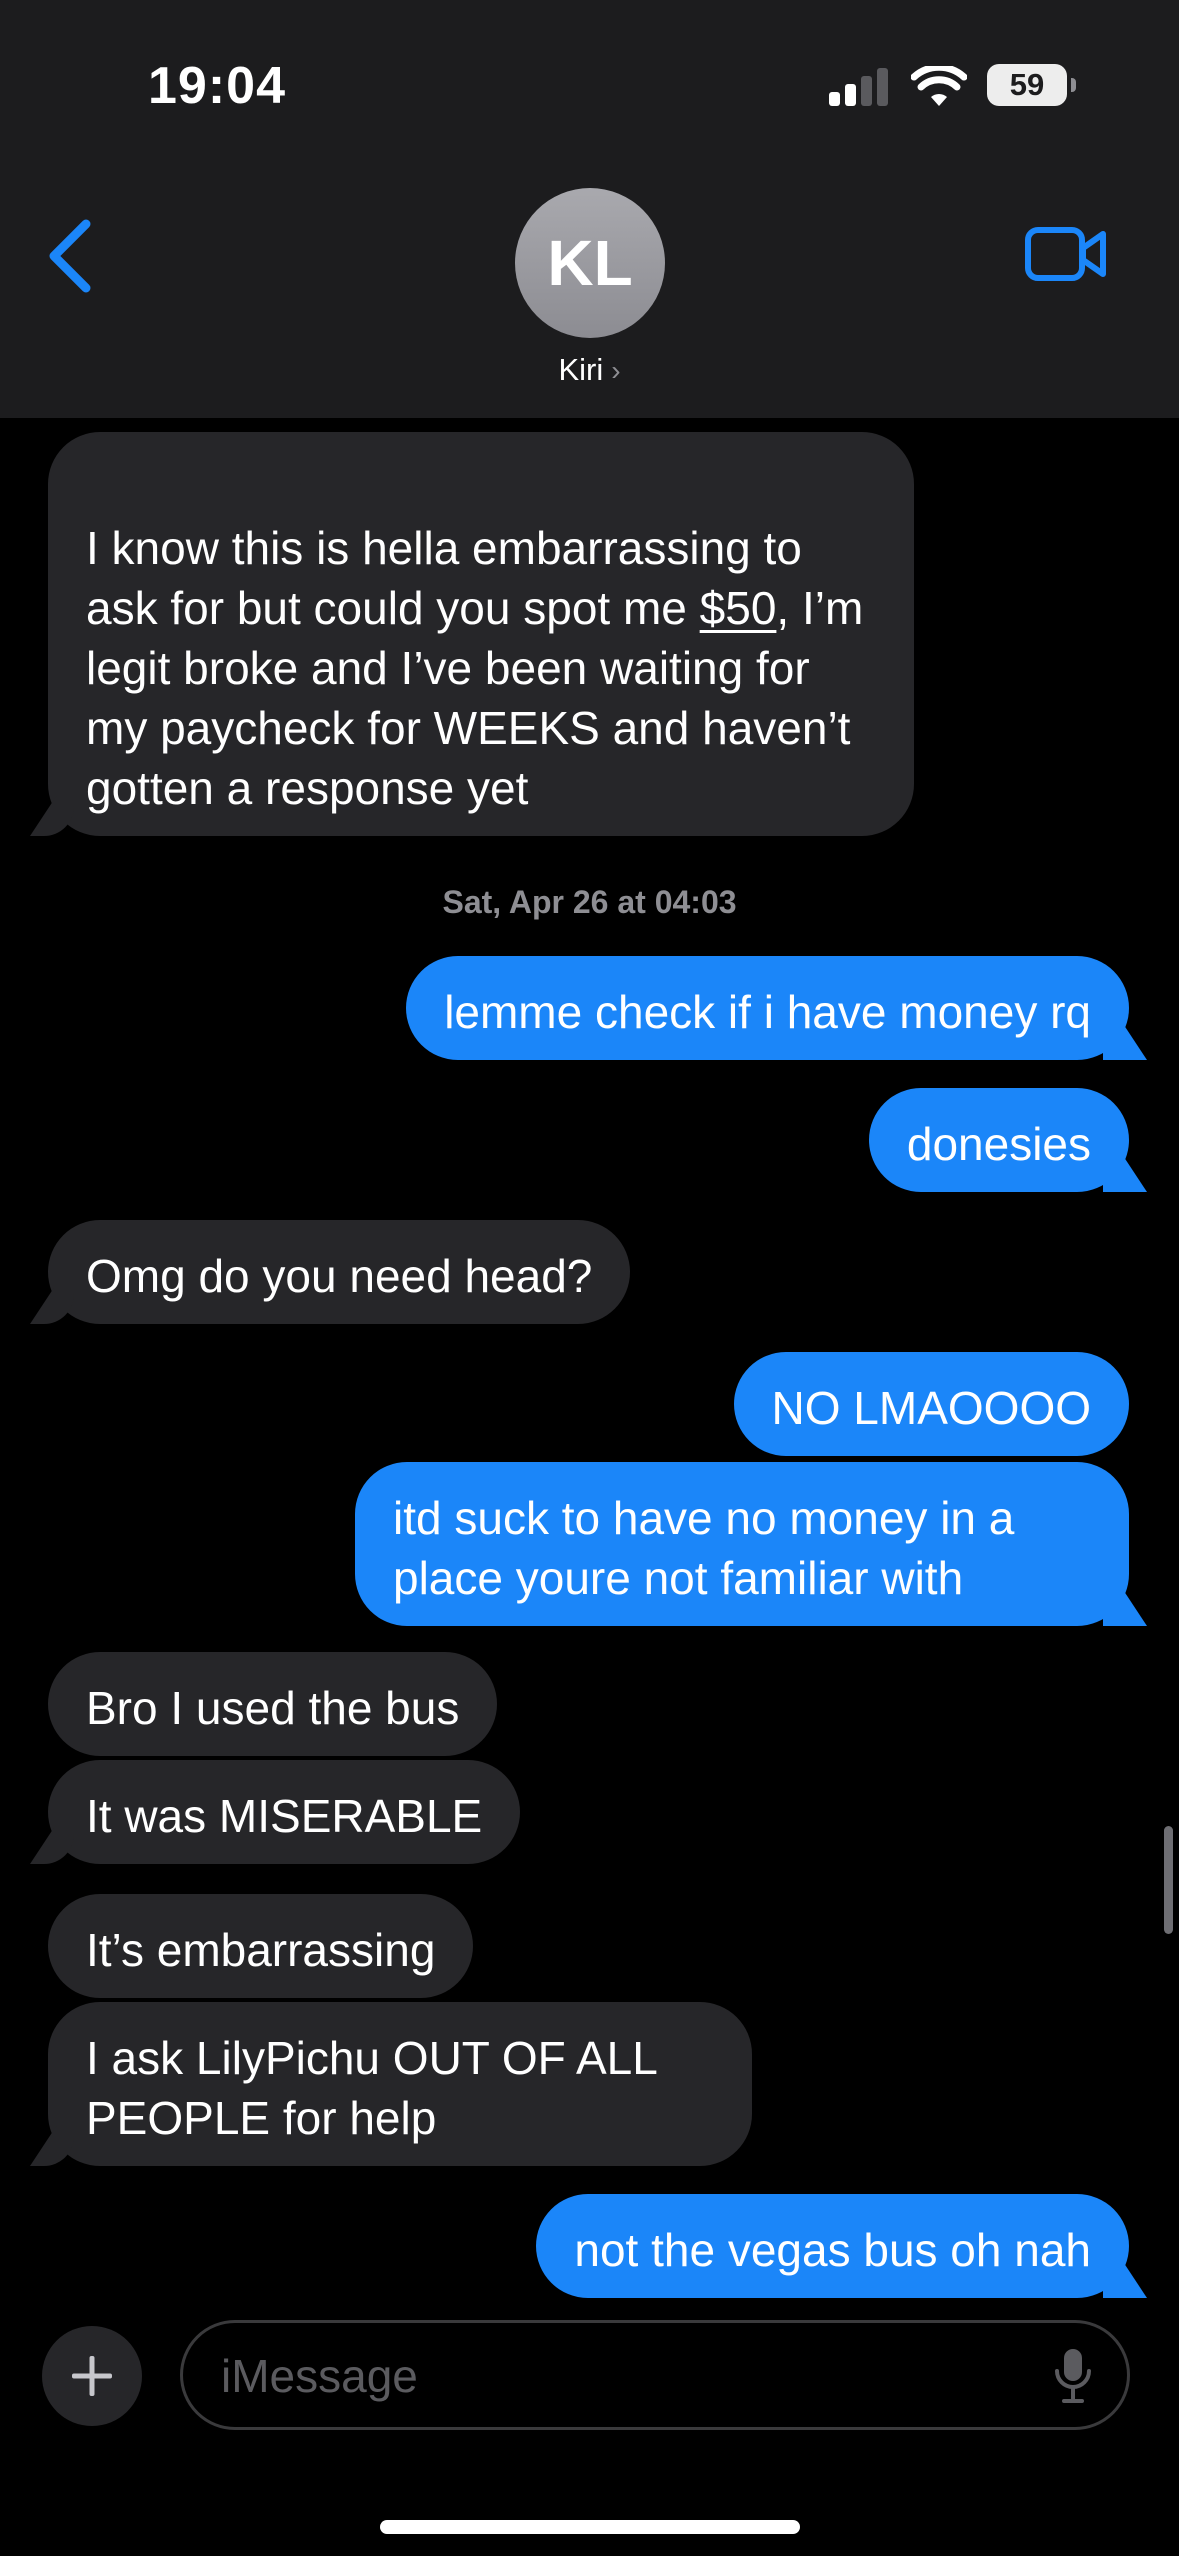 The height and width of the screenshot is (2556, 1179). I want to click on home-indicator, so click(590, 2527).